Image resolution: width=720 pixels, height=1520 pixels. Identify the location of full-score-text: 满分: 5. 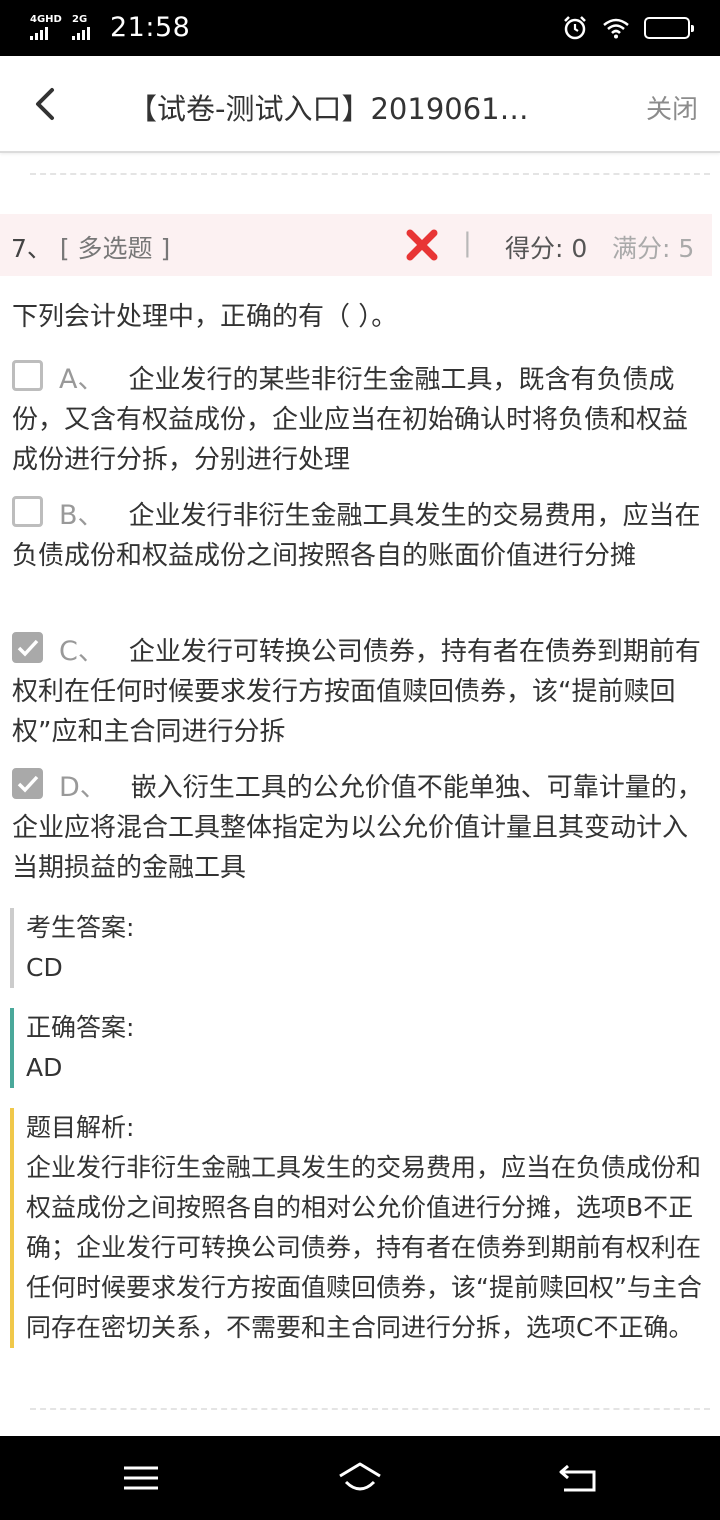
(653, 248).